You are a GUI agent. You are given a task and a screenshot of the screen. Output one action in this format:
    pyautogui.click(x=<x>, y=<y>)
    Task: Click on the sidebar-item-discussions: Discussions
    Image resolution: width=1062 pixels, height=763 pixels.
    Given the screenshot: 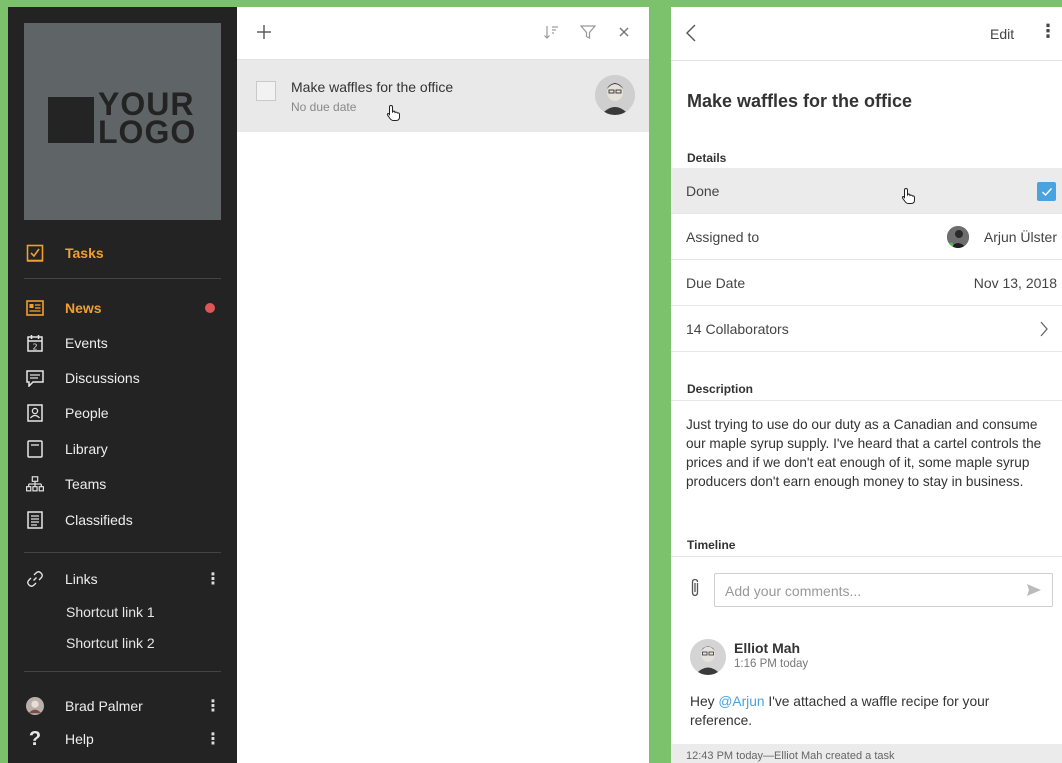 What is the action you would take?
    pyautogui.click(x=122, y=378)
    